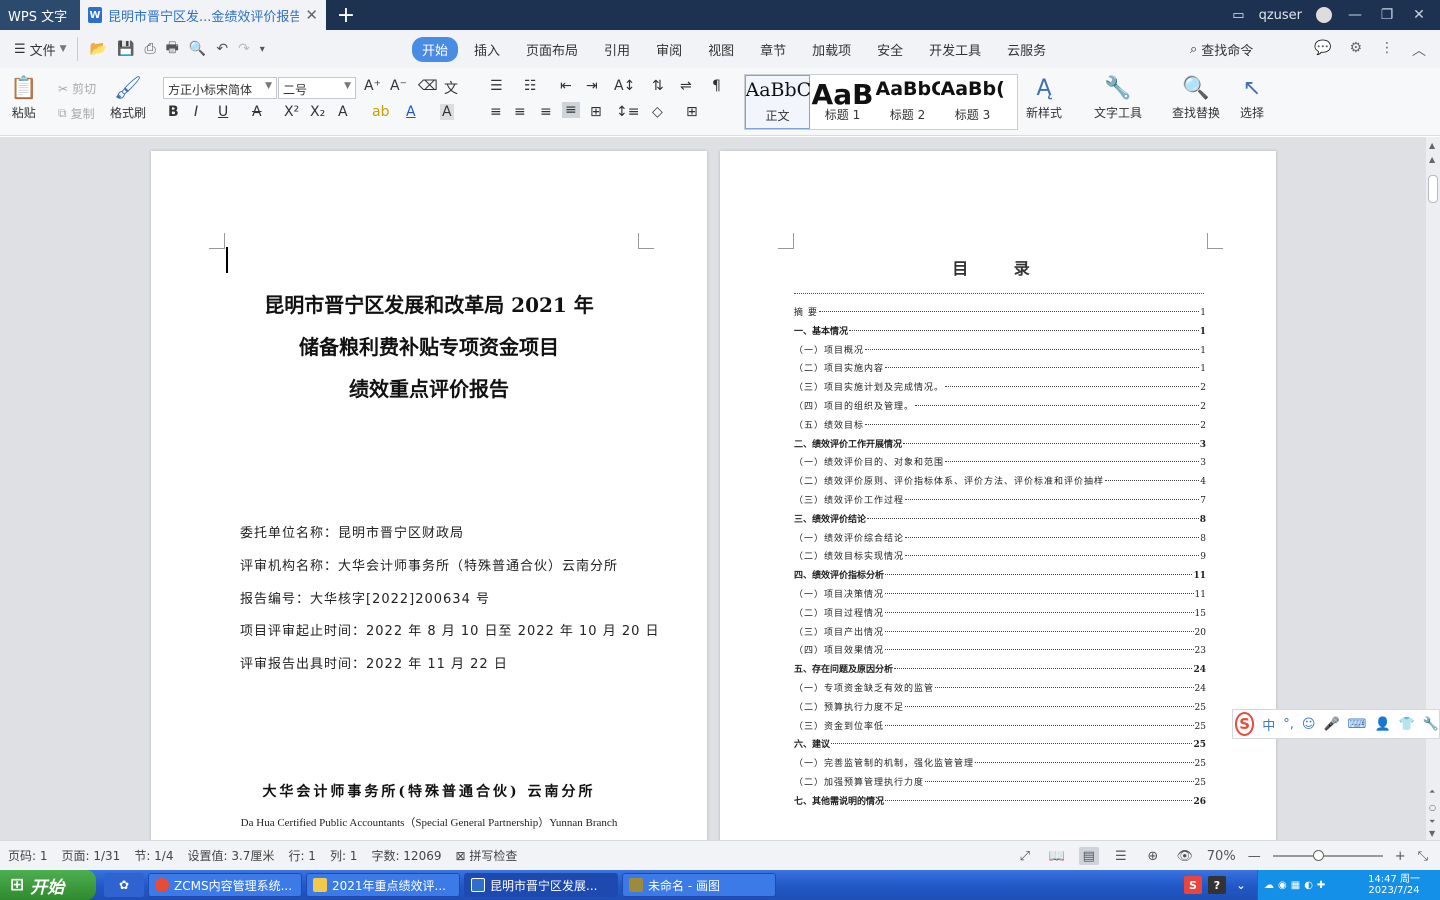 This screenshot has height=900, width=1440. Describe the element at coordinates (76, 113) in the screenshot. I see `copy-button: ⧉ 复制` at that location.